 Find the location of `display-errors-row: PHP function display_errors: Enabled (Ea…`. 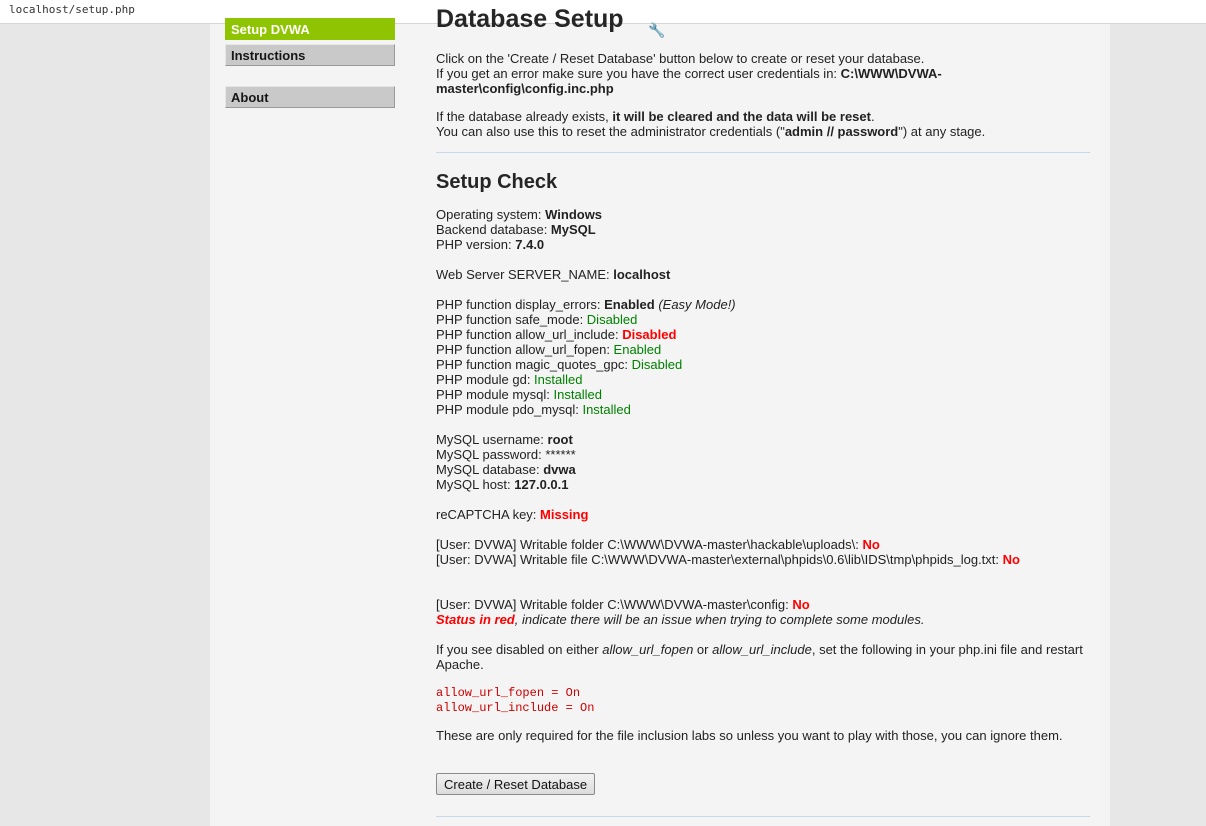

display-errors-row: PHP function display_errors: Enabled (Ea… is located at coordinates (586, 304).